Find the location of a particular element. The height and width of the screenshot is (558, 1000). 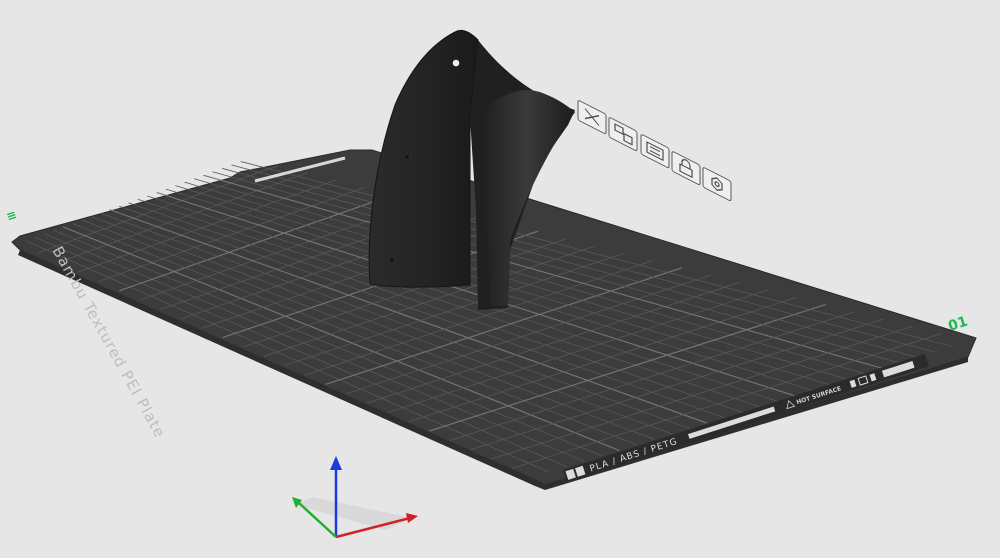

axes-gizmo is located at coordinates (355, 497).